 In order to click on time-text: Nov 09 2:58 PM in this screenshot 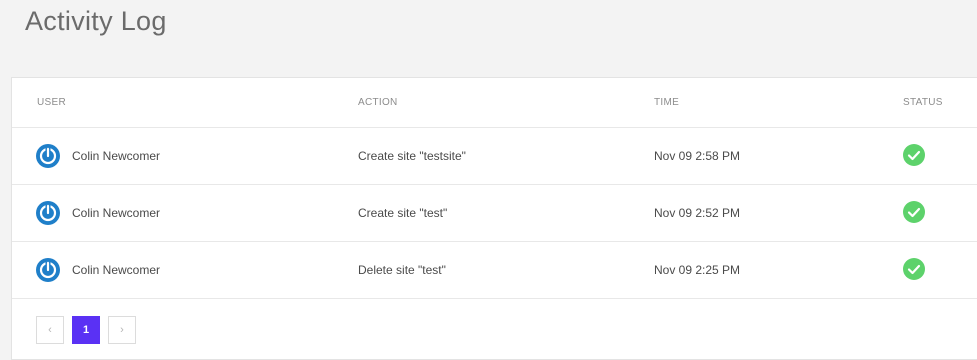, I will do `click(697, 156)`.